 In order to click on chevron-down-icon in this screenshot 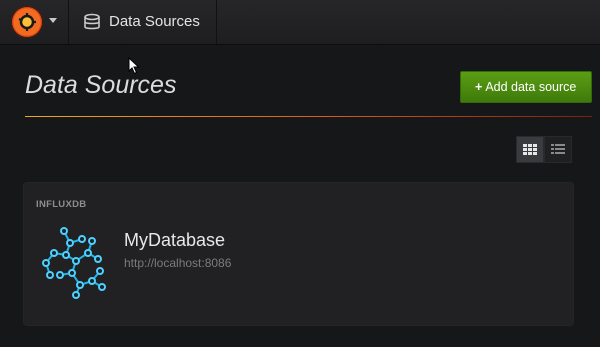, I will do `click(53, 20)`.